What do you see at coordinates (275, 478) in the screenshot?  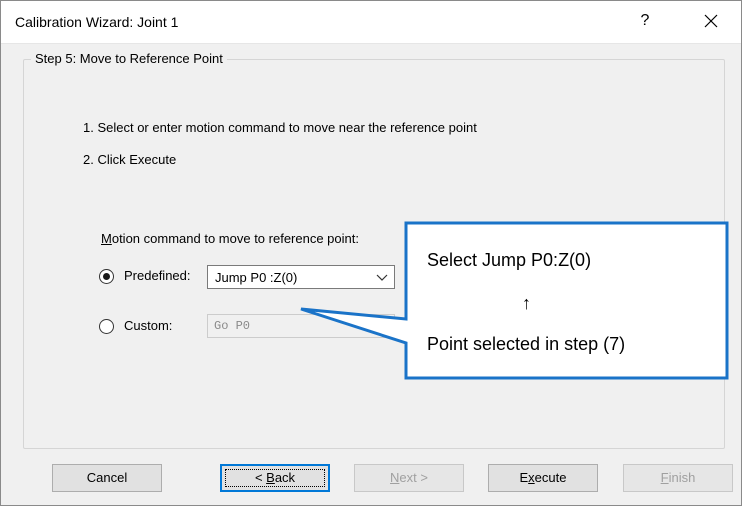 I see `back-button: < Back` at bounding box center [275, 478].